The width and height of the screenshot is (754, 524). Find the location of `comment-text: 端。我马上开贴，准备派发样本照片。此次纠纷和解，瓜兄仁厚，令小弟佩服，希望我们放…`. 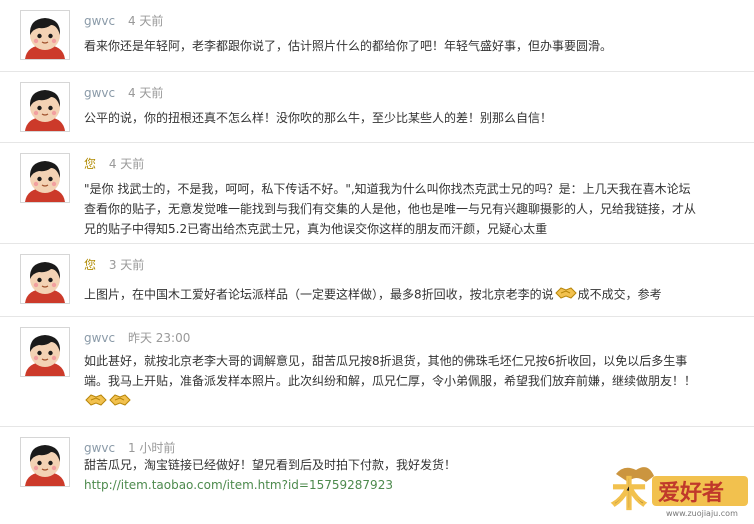

comment-text: 端。我马上开贴，准备派发样本照片。此次纠纷和解，瓜兄仁厚，令小弟佩服，希望我们放… is located at coordinates (390, 381).